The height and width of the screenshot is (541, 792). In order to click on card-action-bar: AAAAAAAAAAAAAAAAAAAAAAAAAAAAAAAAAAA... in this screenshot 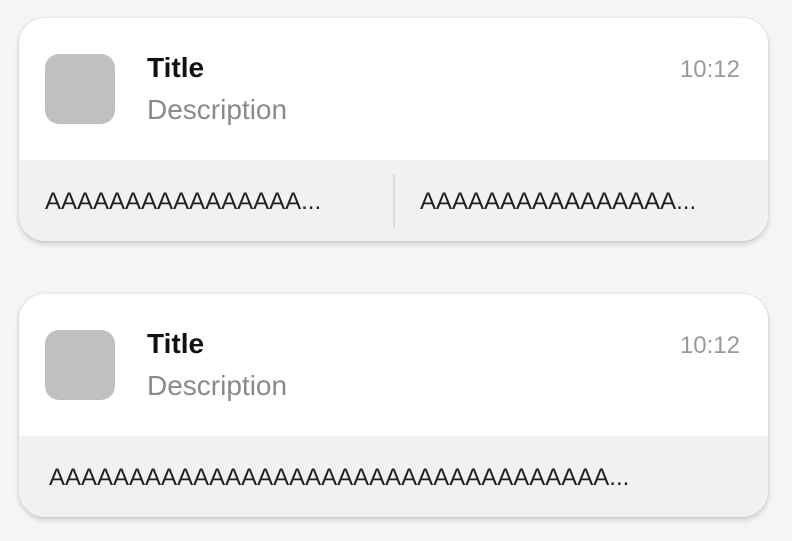, I will do `click(393, 476)`.